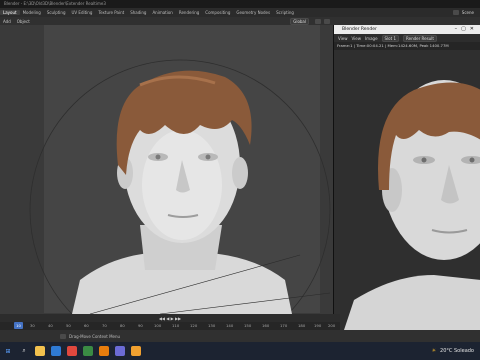 This screenshot has width=480, height=360. What do you see at coordinates (8, 351) in the screenshot?
I see `windows-start-icon: ⊞` at bounding box center [8, 351].